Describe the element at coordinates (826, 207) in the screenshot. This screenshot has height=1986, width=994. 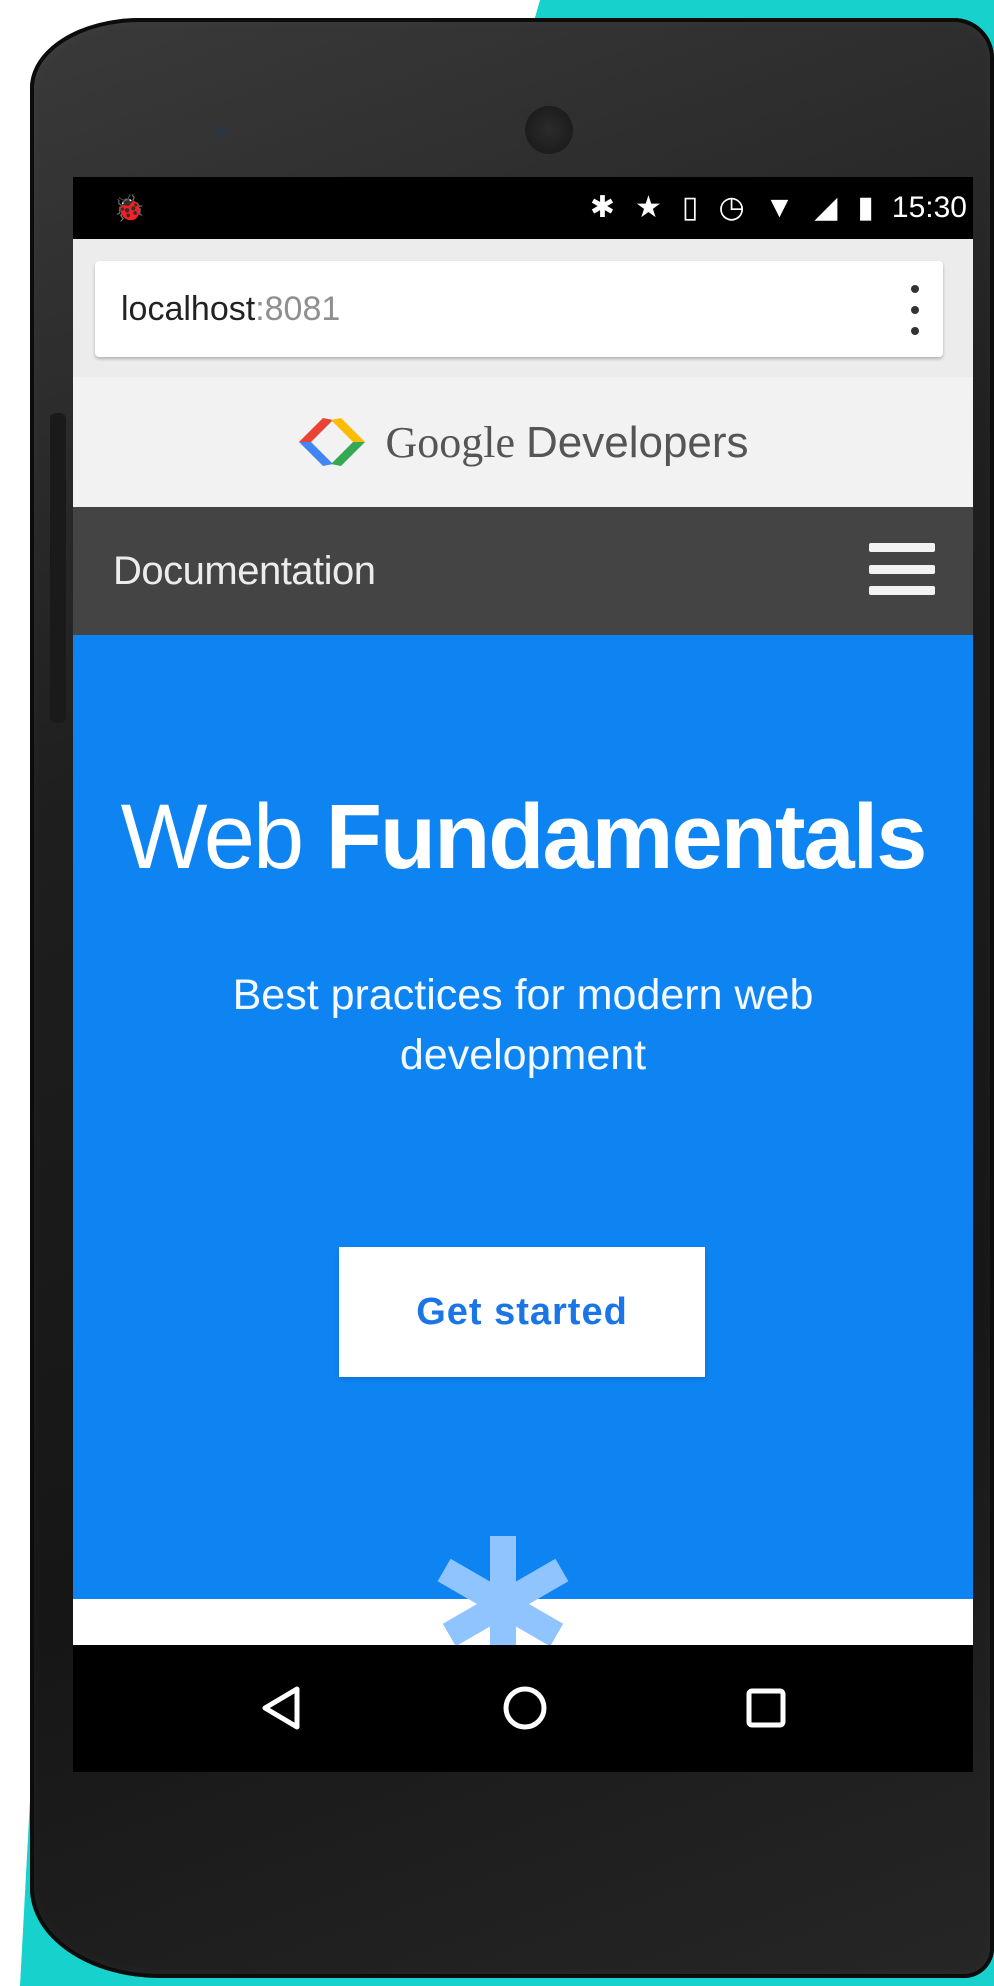
I see `signal-icon: ◢` at that location.